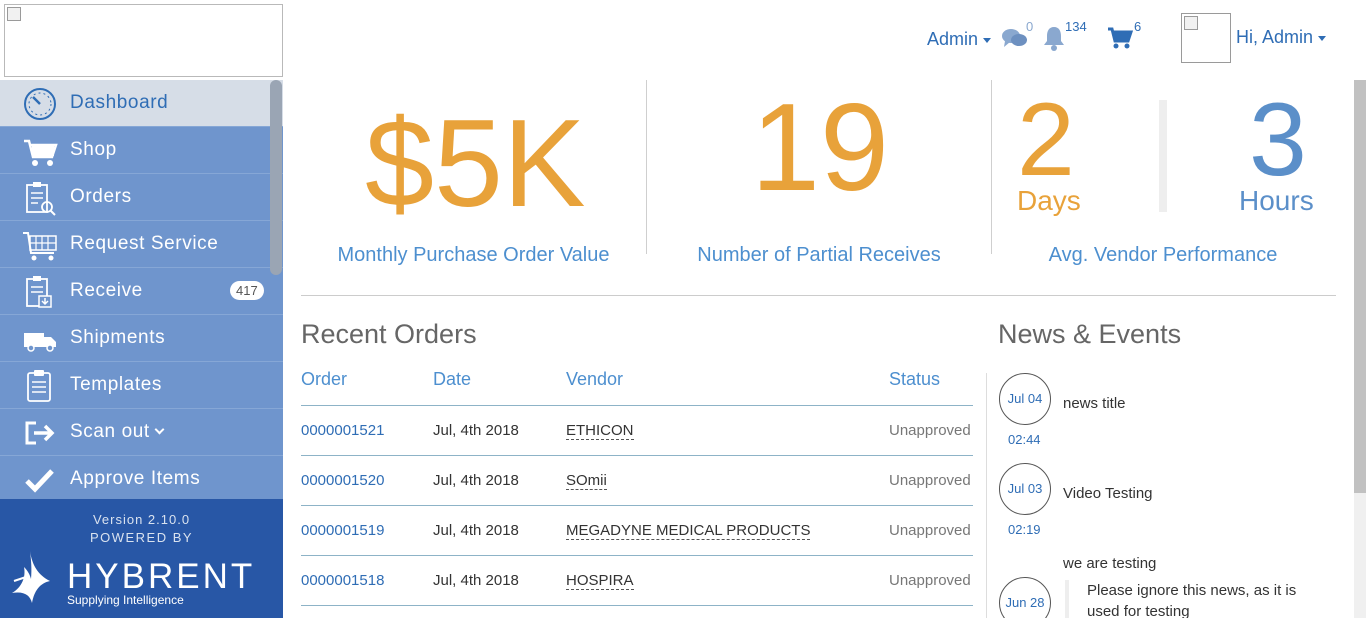 The width and height of the screenshot is (1366, 618). I want to click on sidebar-item-label: Templates, so click(116, 384).